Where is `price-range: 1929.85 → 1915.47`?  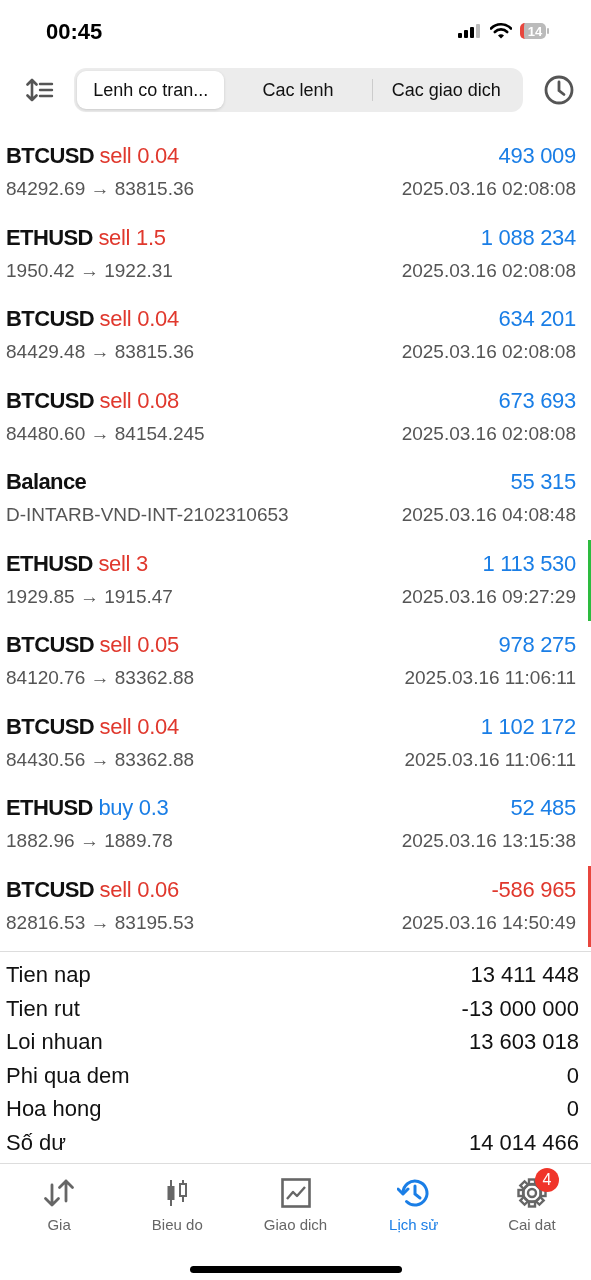
price-range: 1929.85 → 1915.47 is located at coordinates (90, 596).